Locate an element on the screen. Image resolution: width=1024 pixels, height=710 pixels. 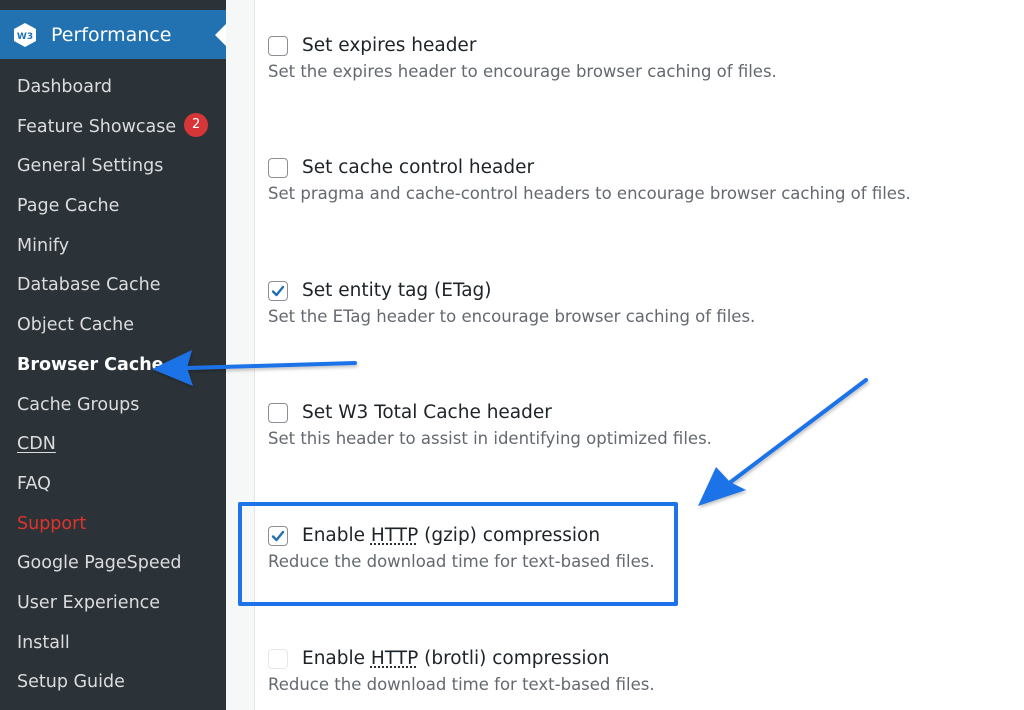
sidebar-header-title: Performance is located at coordinates (111, 35).